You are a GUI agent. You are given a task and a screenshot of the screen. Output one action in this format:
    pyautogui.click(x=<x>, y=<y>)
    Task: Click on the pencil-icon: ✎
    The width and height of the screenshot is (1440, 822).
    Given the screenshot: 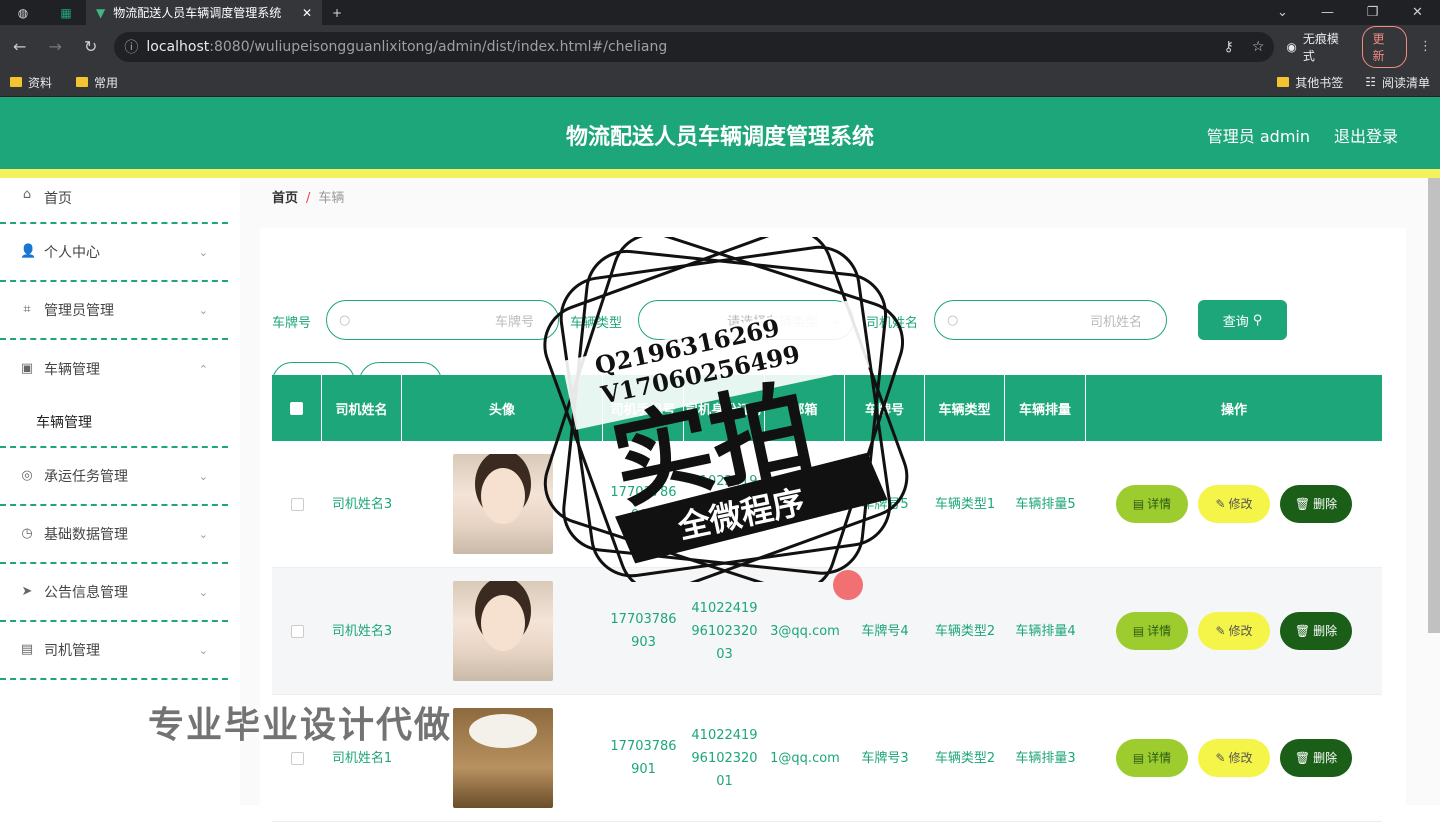 What is the action you would take?
    pyautogui.click(x=1220, y=757)
    